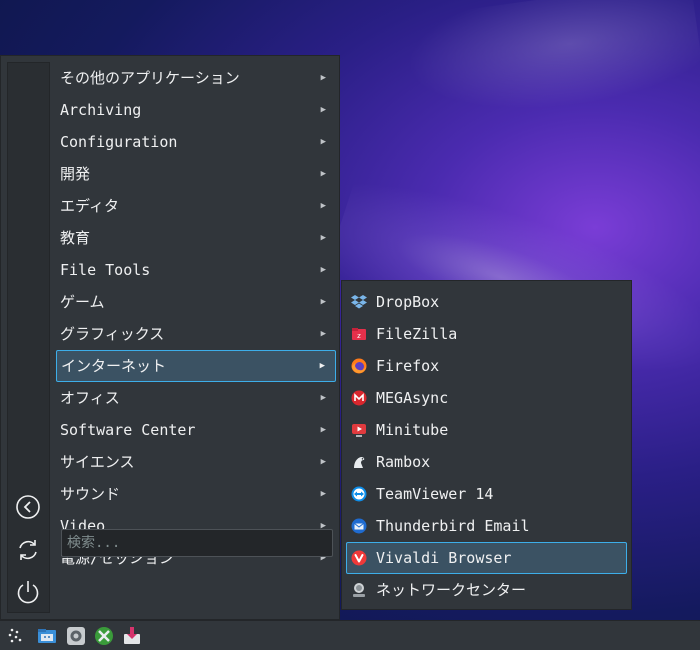 This screenshot has width=700, height=650. Describe the element at coordinates (196, 334) in the screenshot. I see `category-graphics: グラフィックス ▶` at that location.